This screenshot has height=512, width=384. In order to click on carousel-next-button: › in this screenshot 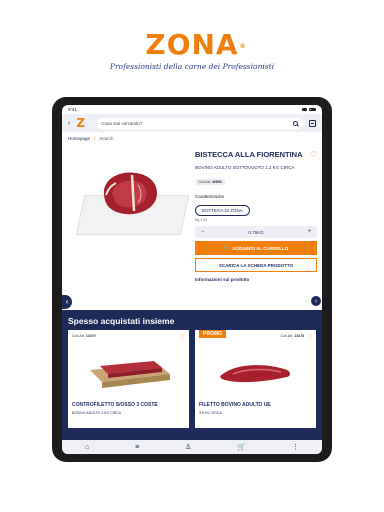, I will do `click(316, 301)`.